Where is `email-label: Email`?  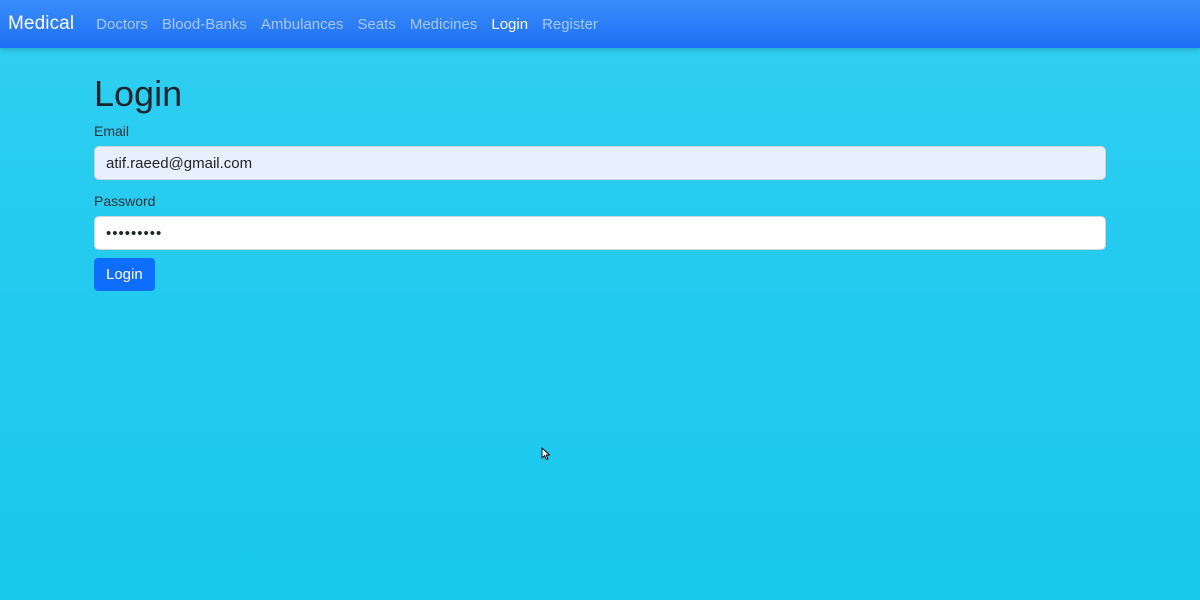 email-label: Email is located at coordinates (112, 131).